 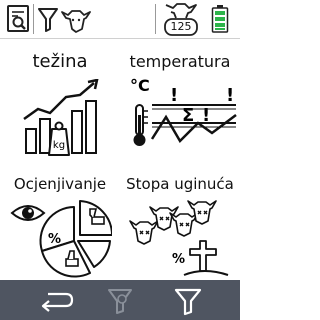 I want to click on filter-icon, so click(x=188, y=302).